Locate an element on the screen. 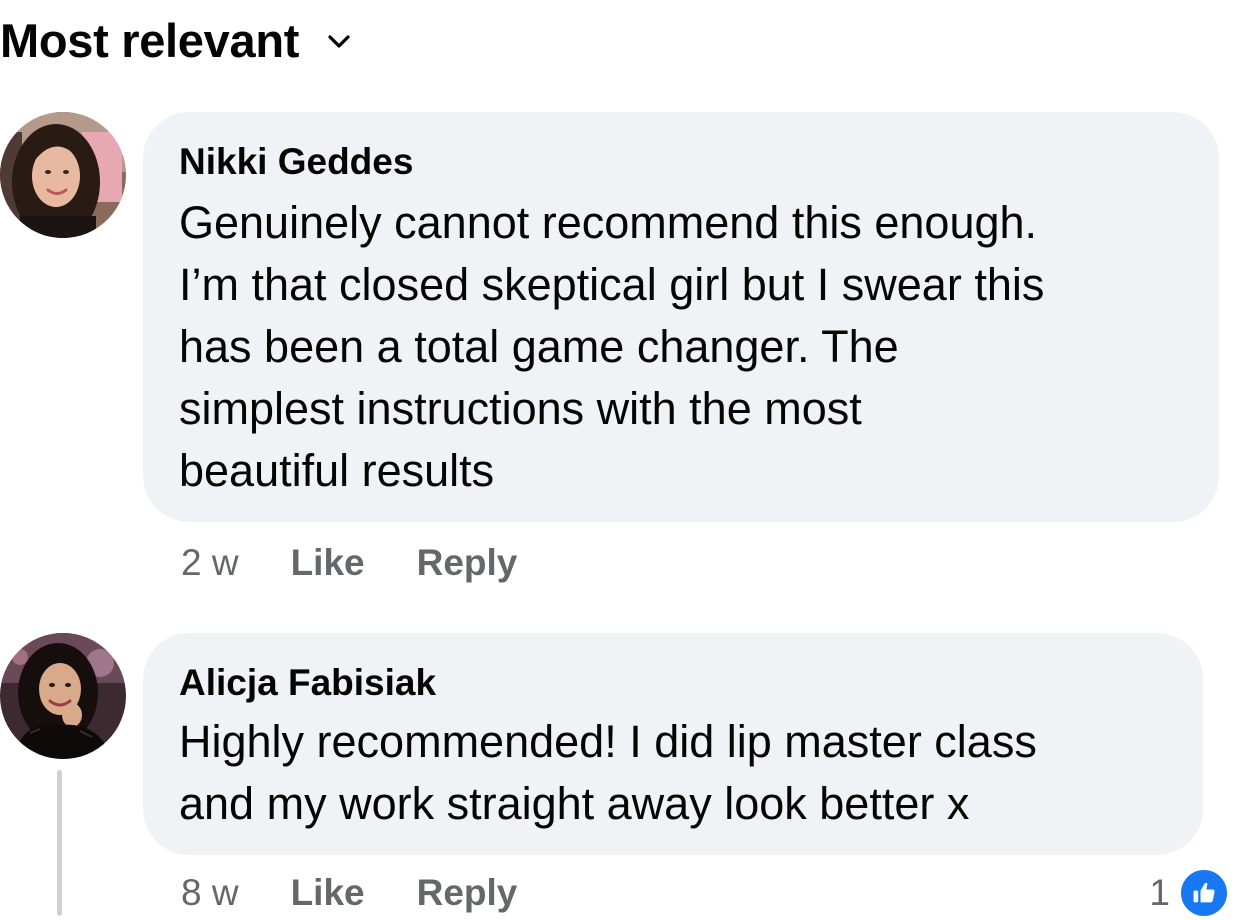 The height and width of the screenshot is (920, 1242). reaction-summary: 1 is located at coordinates (1189, 893).